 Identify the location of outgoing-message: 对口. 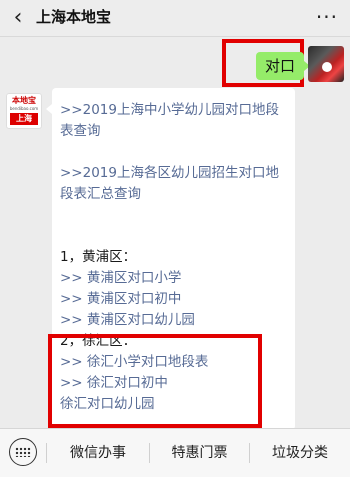
(283, 66).